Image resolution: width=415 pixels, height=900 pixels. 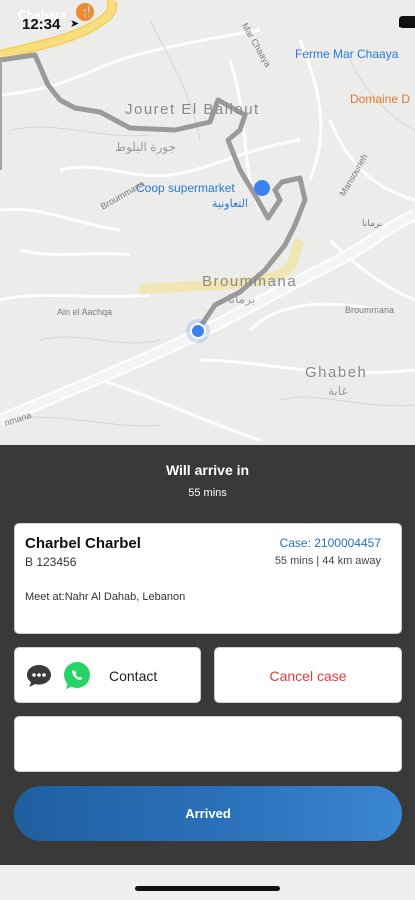 I want to click on arrived-button: Arrived, so click(x=208, y=813).